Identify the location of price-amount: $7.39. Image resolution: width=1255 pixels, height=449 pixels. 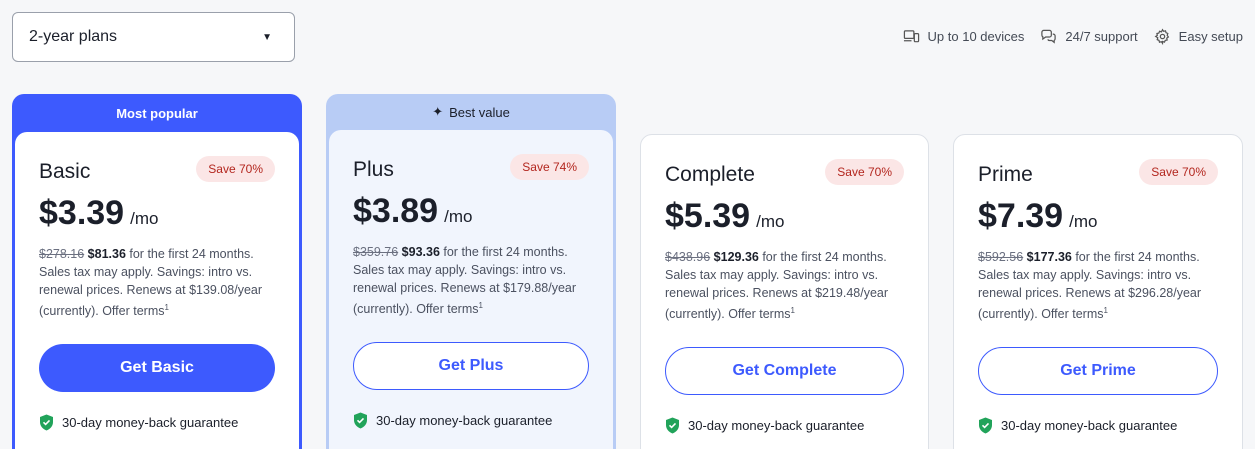
(1021, 216).